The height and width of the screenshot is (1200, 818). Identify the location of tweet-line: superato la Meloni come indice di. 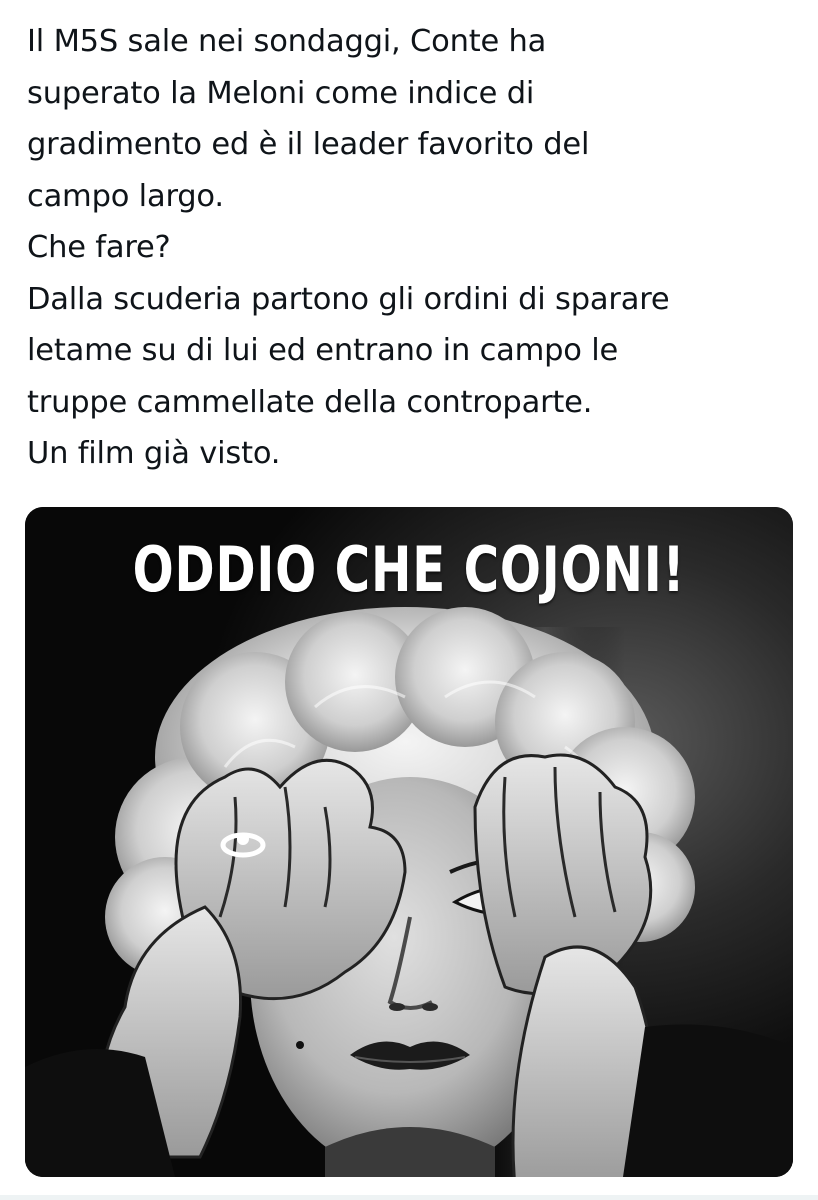
(281, 93).